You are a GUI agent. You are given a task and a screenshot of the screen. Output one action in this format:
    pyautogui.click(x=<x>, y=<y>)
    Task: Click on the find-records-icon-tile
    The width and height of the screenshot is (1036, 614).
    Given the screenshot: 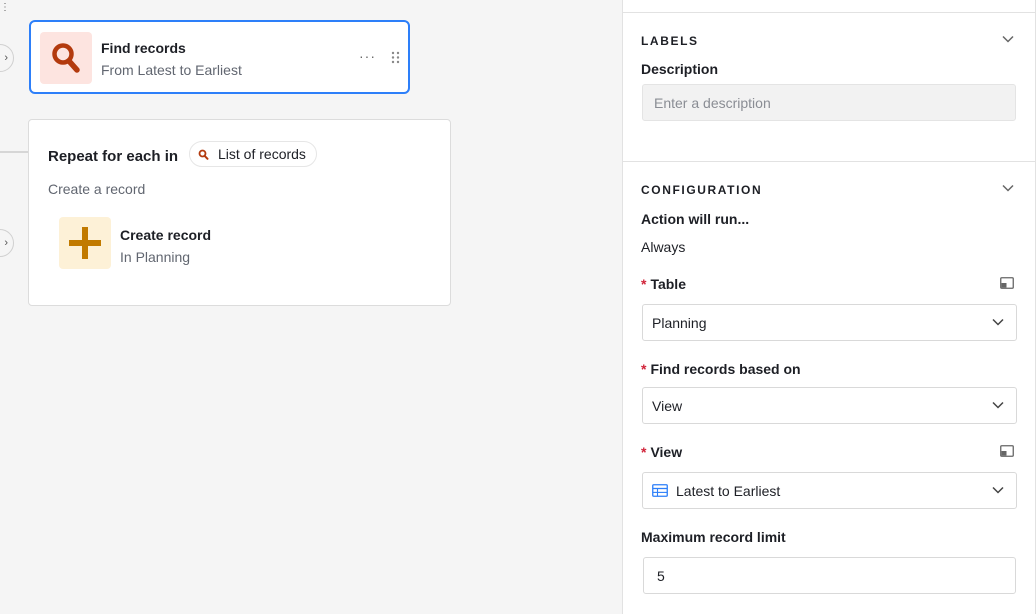 What is the action you would take?
    pyautogui.click(x=66, y=58)
    